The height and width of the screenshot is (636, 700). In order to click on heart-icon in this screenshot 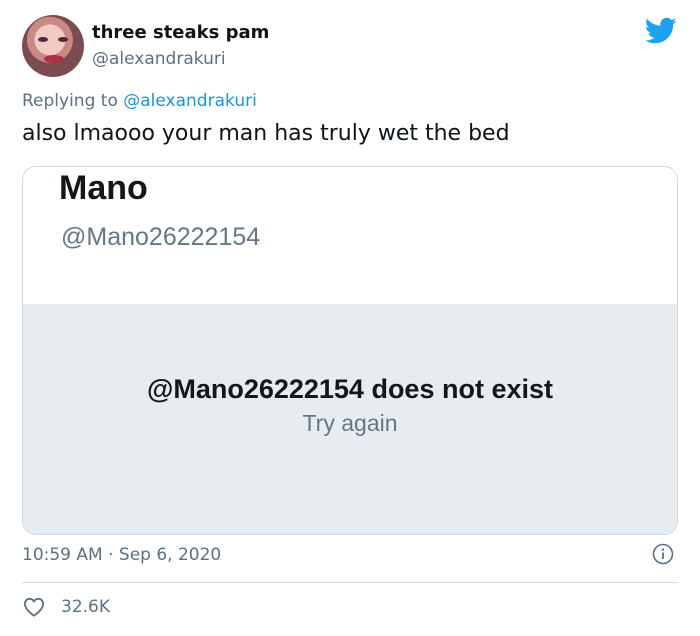, I will do `click(34, 607)`.